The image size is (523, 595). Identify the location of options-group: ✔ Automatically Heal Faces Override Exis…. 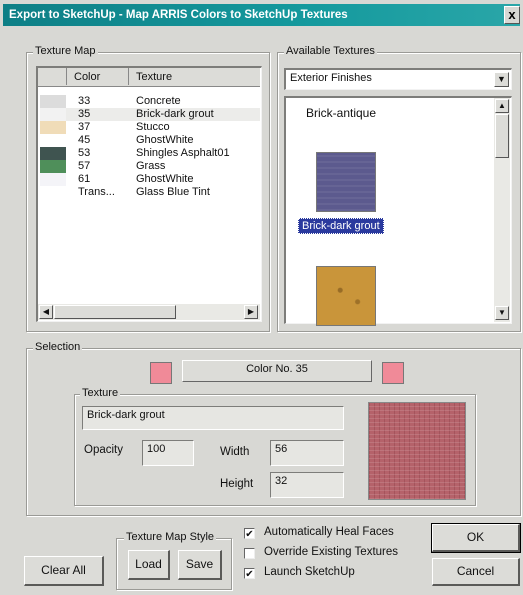
(335, 556).